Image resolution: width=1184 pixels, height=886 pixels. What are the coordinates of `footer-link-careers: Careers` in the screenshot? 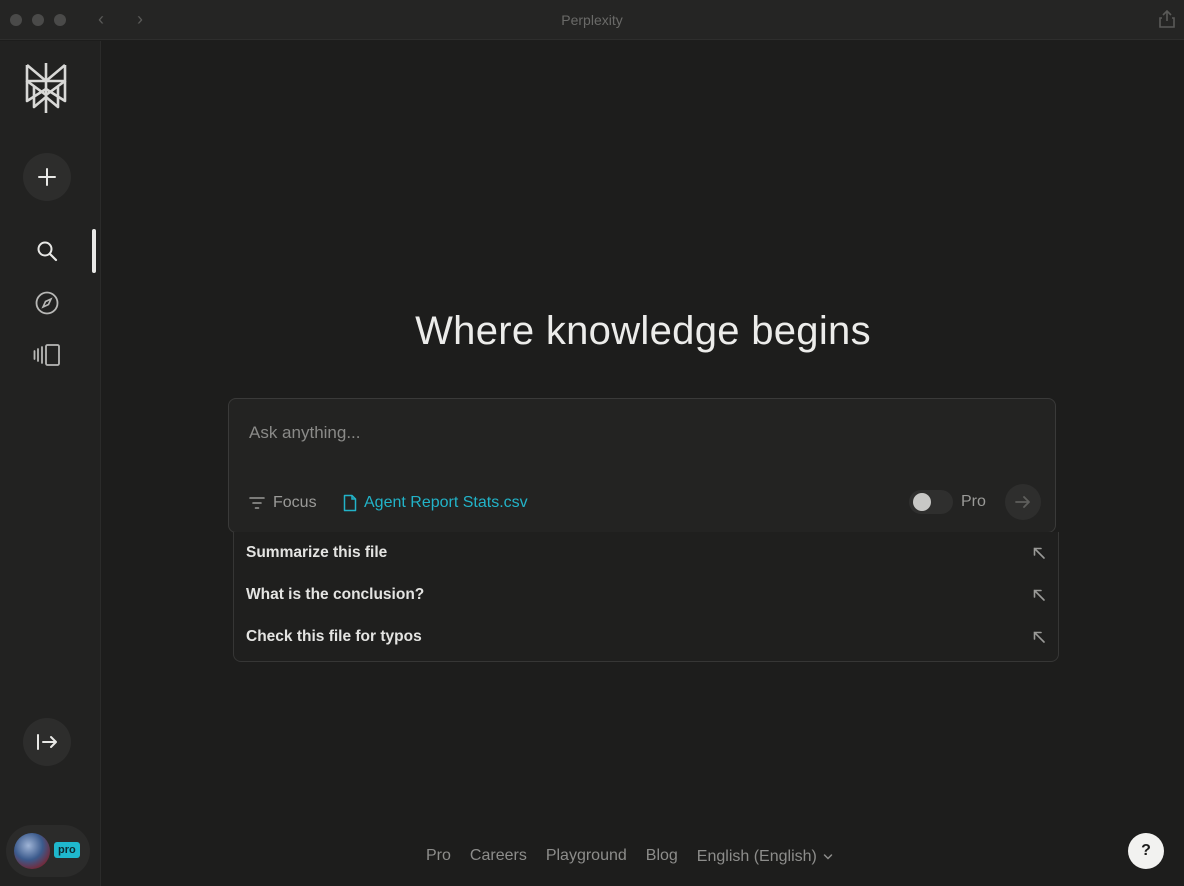 It's located at (498, 857).